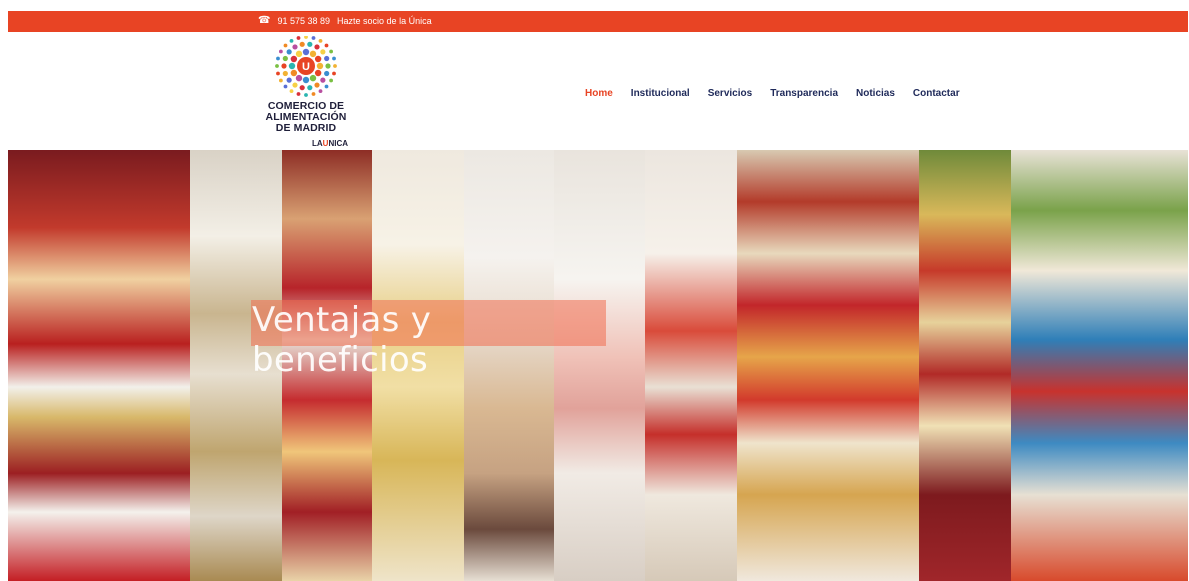 Image resolution: width=1189 pixels, height=581 pixels. What do you see at coordinates (306, 117) in the screenshot?
I see `logo-wordmark: COMERCIO DE ALIMENTACIÓN DE MADRID` at bounding box center [306, 117].